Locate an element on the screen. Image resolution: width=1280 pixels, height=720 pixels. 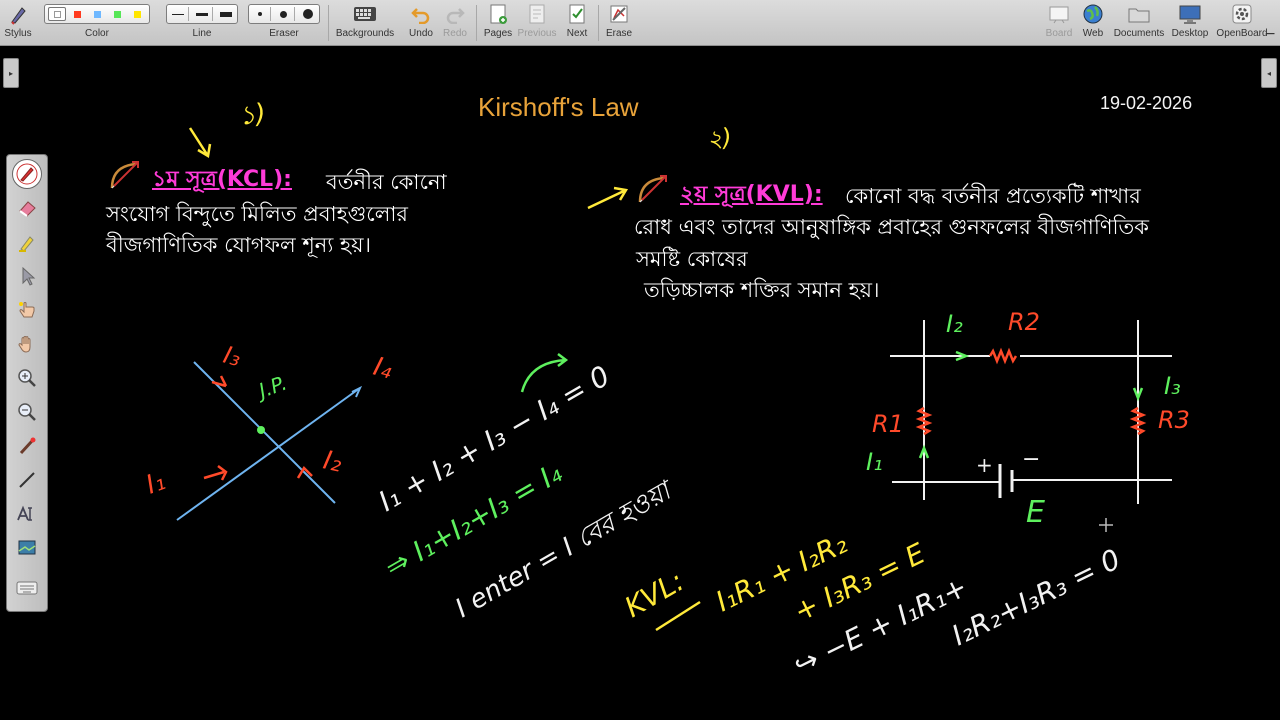
kvl-equation-line-4: I₂R₂+I₃R₃ = 0 is located at coordinates (1036, 597).